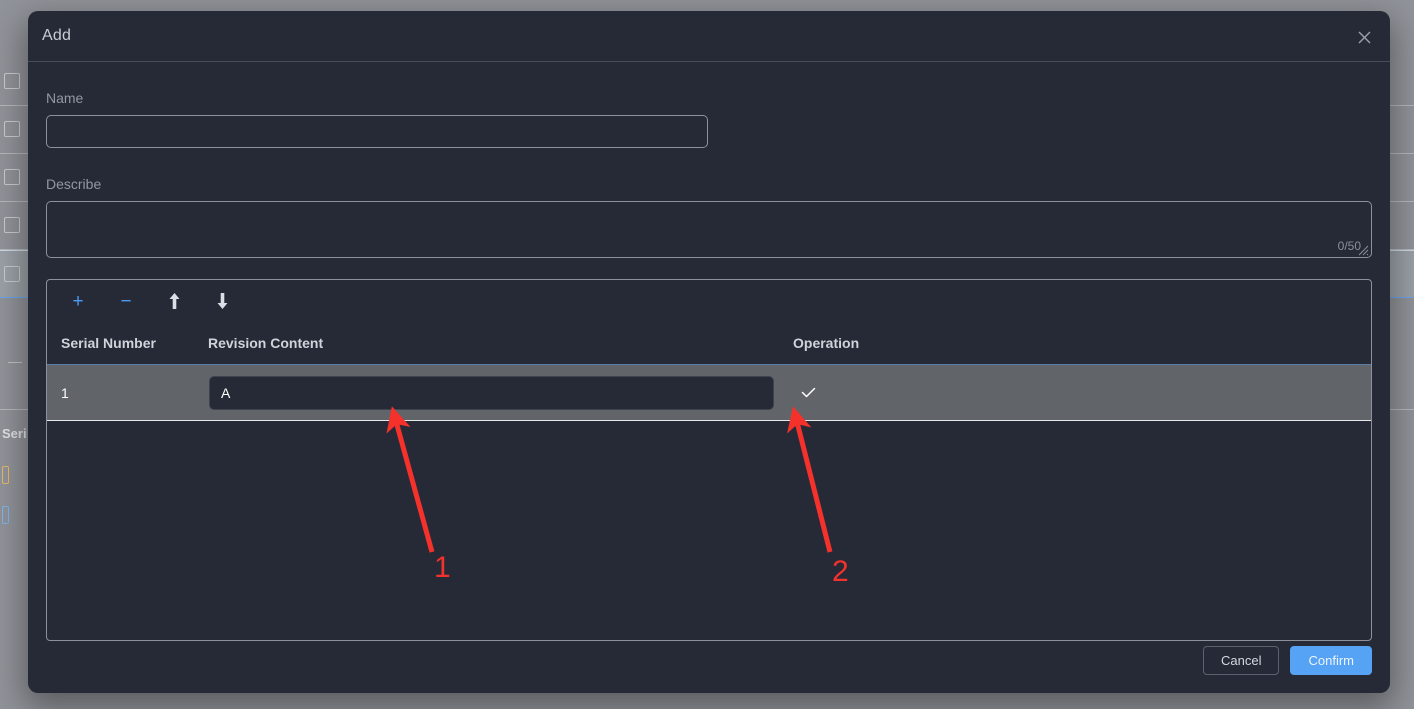 Image resolution: width=1414 pixels, height=709 pixels. Describe the element at coordinates (65, 392) in the screenshot. I see `cell-serial-number: 1` at that location.